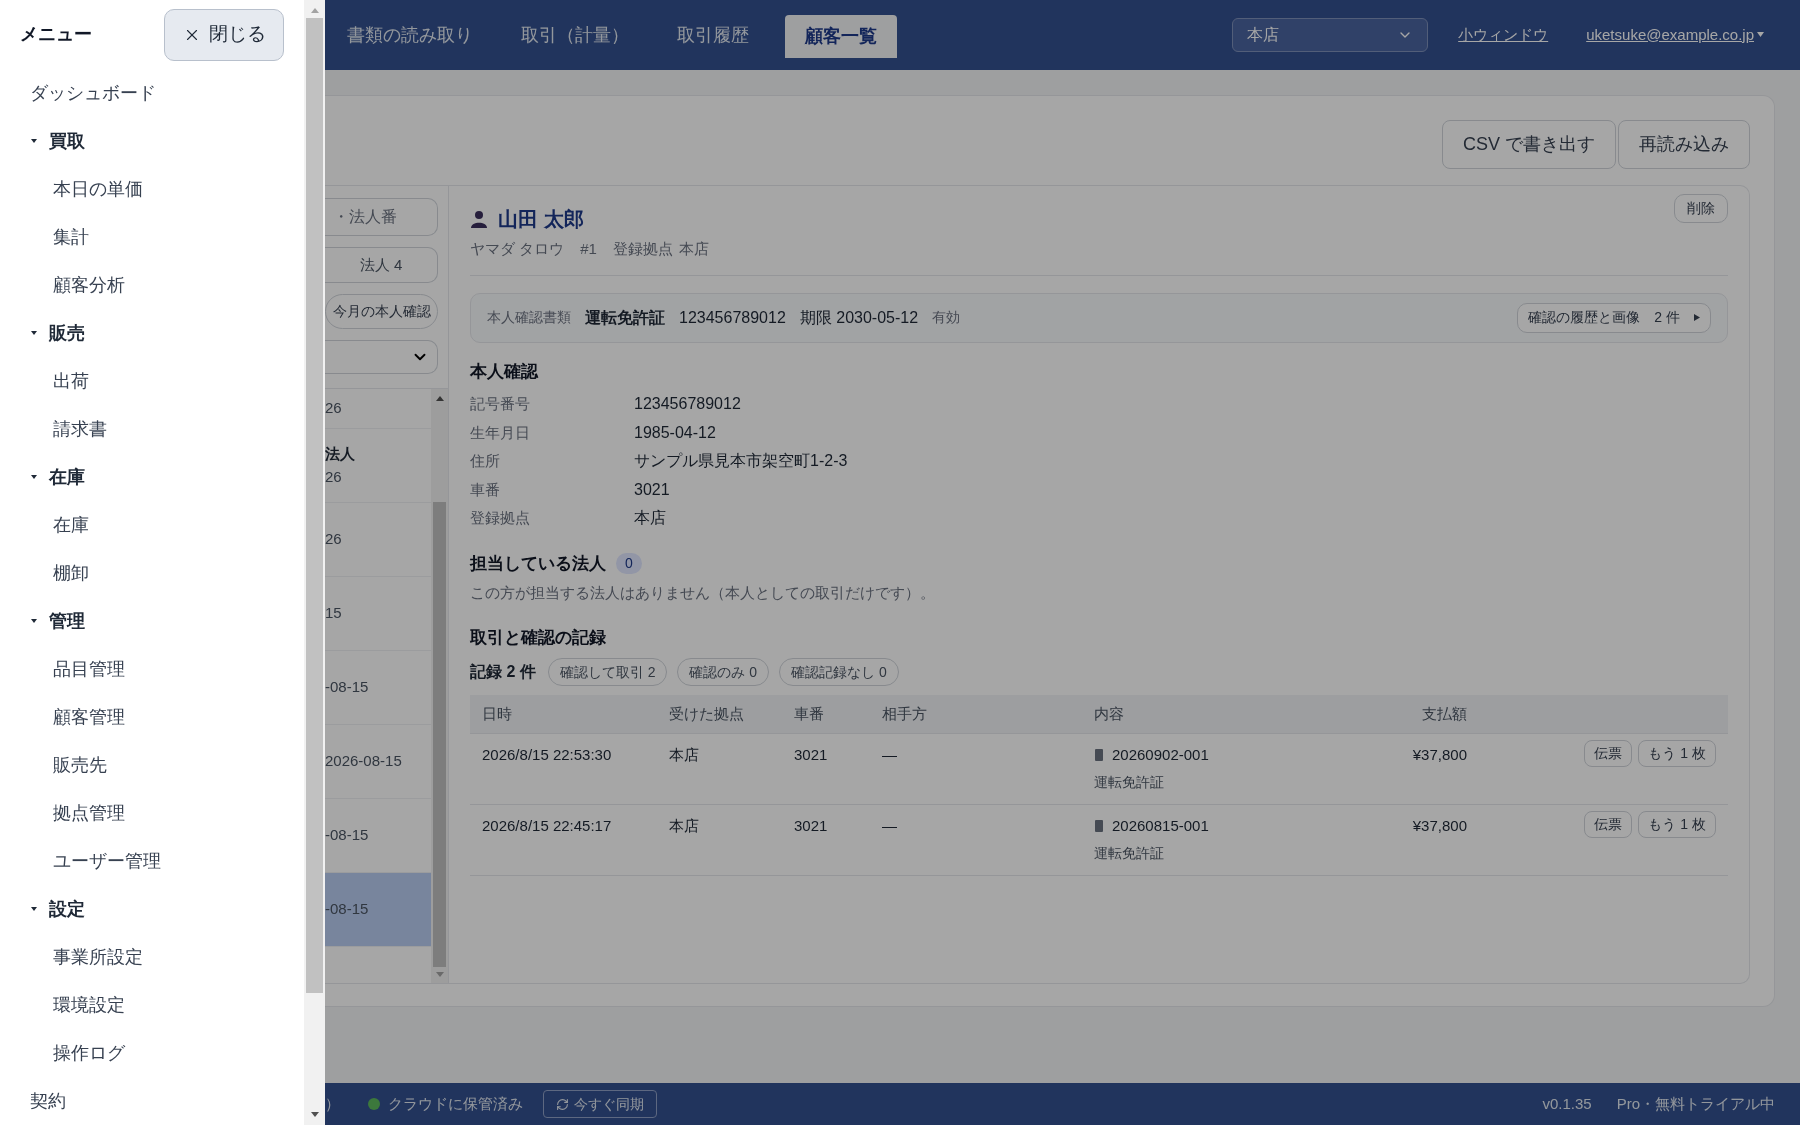  What do you see at coordinates (1439, 826) in the screenshot?
I see `table-cell-text: ¥37,800` at bounding box center [1439, 826].